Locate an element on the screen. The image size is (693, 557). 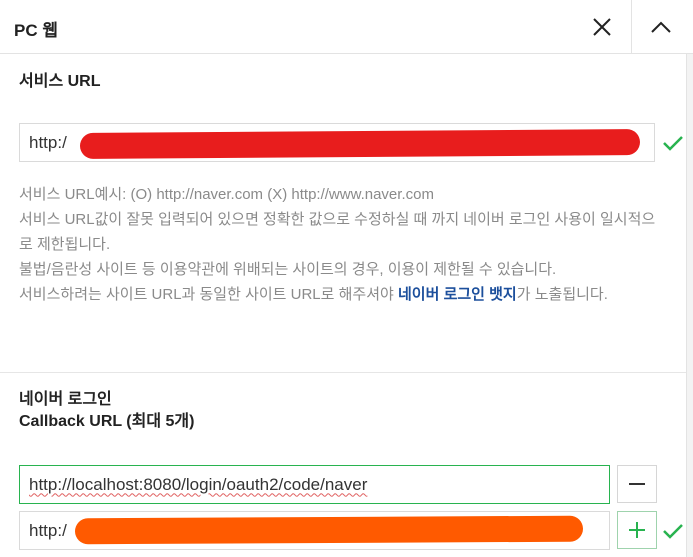
service-url-input: http:/ is located at coordinates (337, 142).